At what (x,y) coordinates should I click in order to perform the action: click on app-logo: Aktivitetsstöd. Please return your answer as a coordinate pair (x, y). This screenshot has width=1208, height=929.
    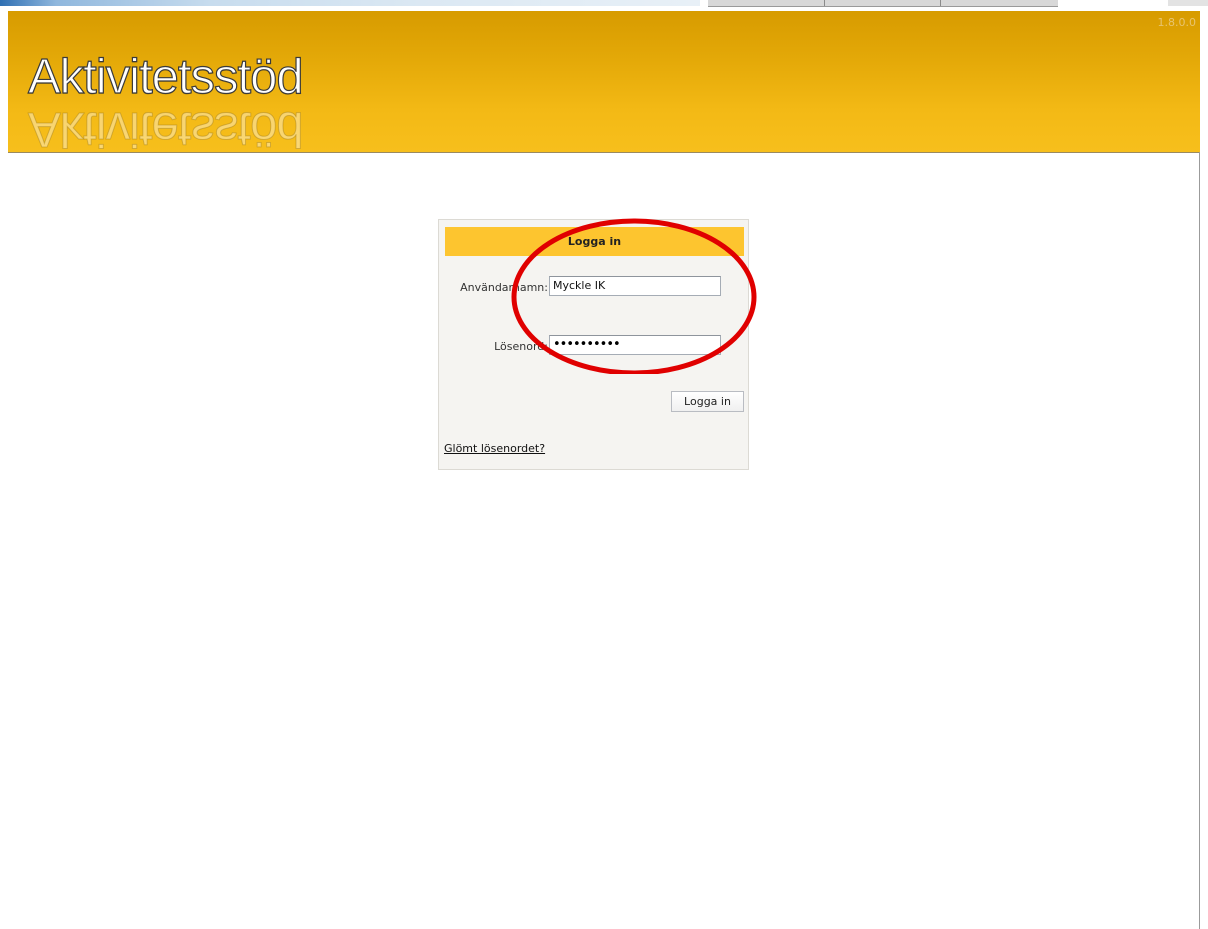
    Looking at the image, I should click on (165, 77).